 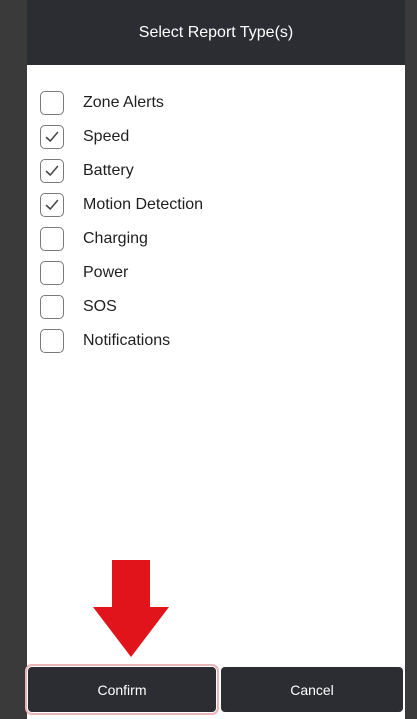 What do you see at coordinates (210, 137) in the screenshot?
I see `option-speed: Speed` at bounding box center [210, 137].